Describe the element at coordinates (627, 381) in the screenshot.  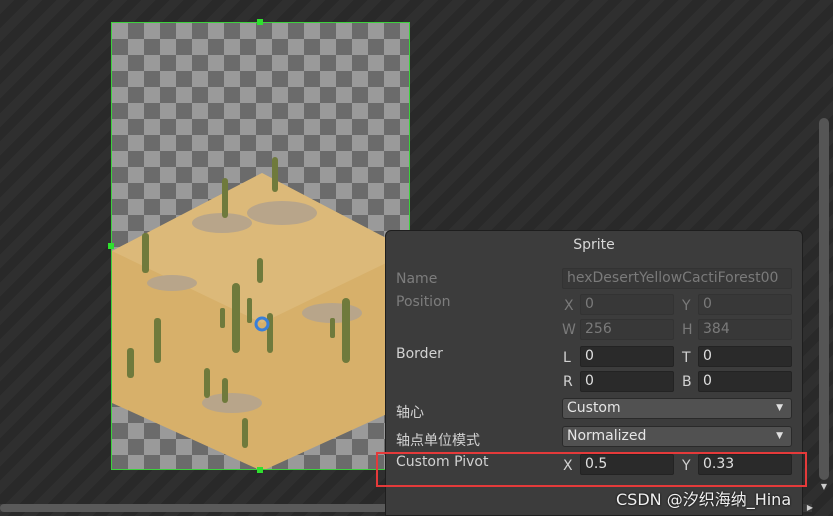
I see `border-r-field: 0` at that location.